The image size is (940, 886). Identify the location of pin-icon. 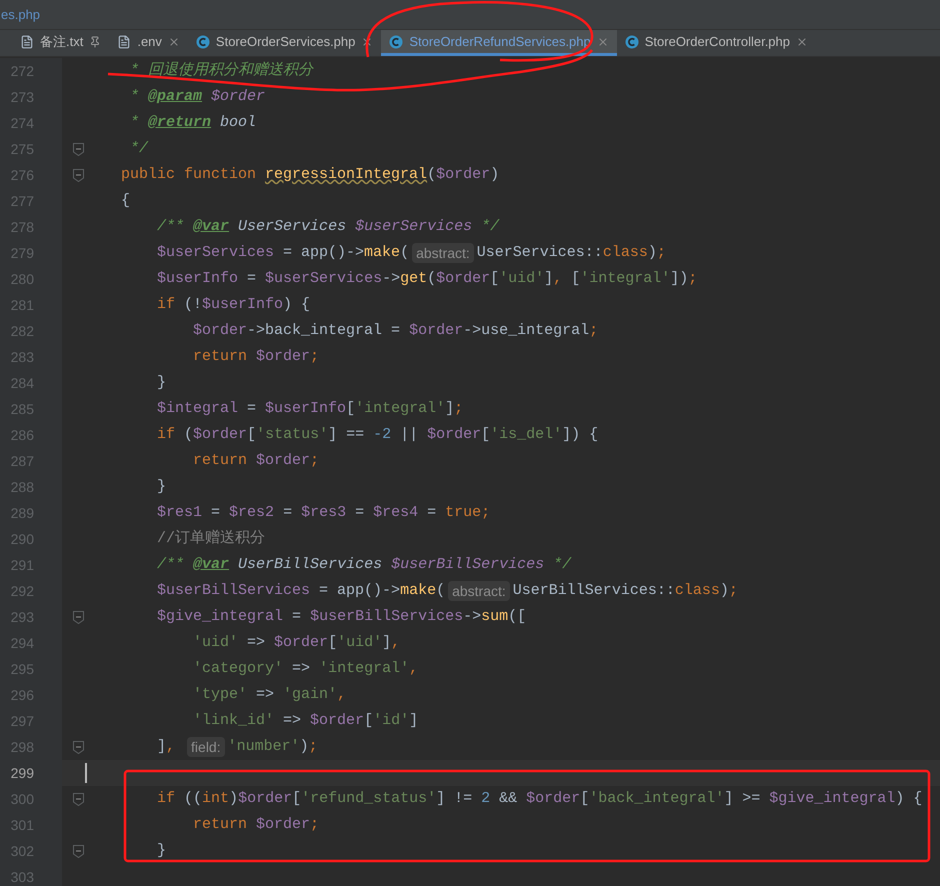
(95, 42).